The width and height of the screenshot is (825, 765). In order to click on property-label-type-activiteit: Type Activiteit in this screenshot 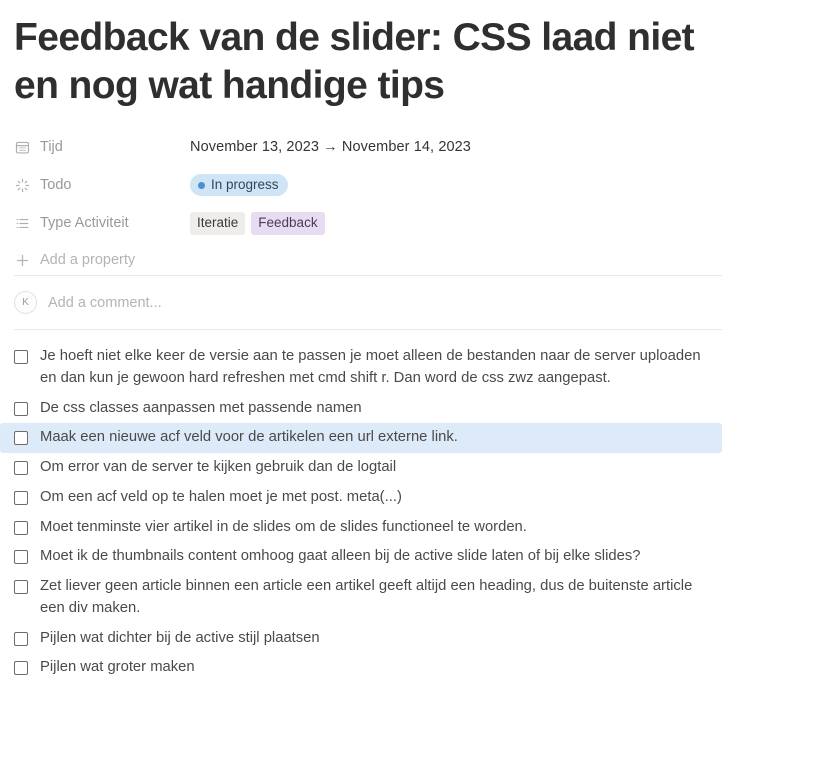, I will do `click(102, 223)`.